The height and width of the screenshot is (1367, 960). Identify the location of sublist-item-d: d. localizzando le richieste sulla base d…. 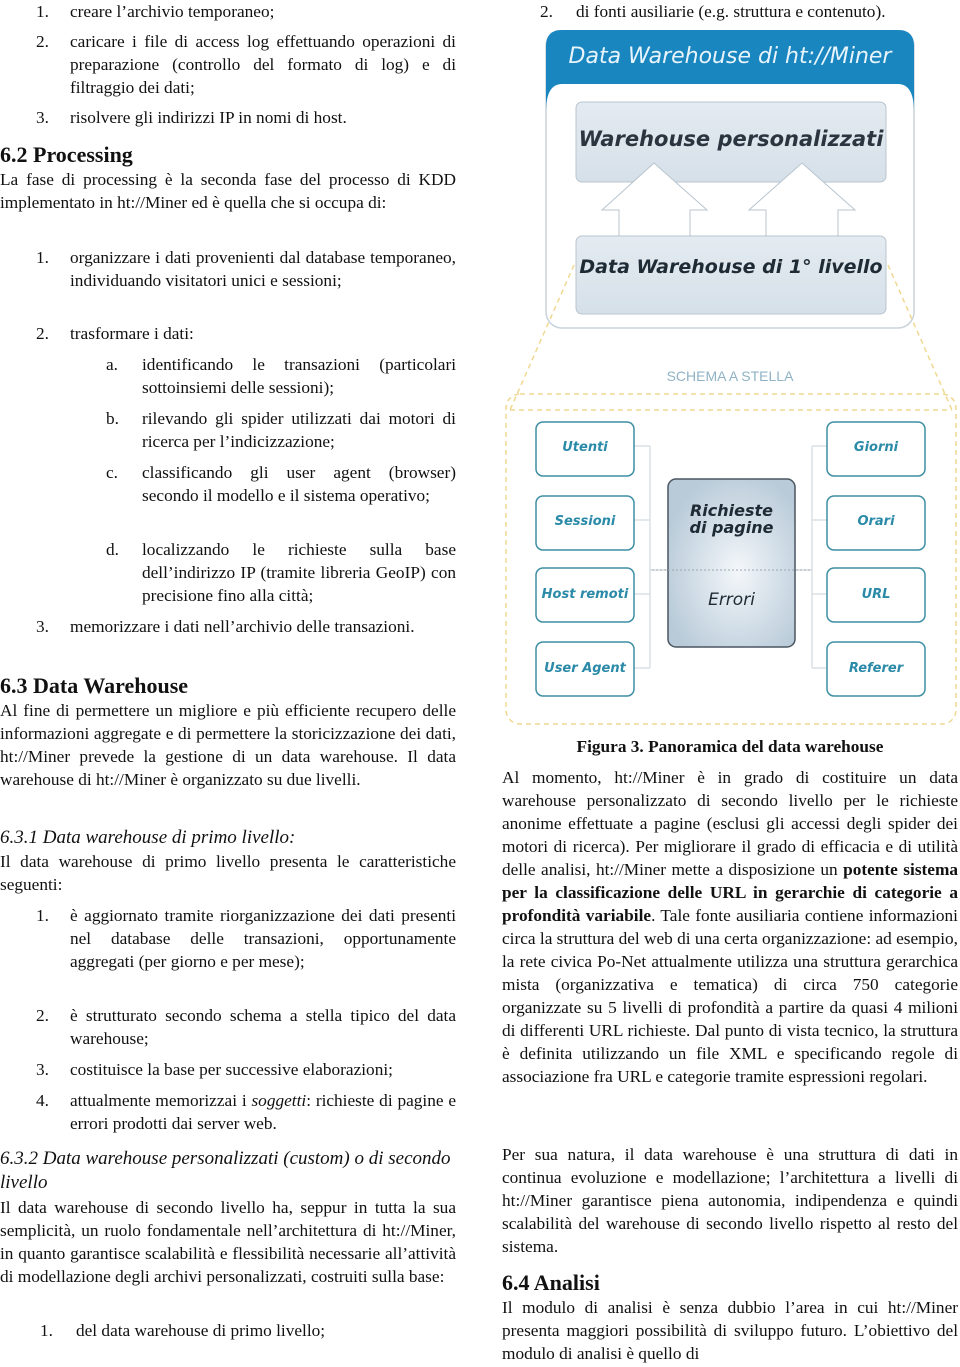
(228, 572).